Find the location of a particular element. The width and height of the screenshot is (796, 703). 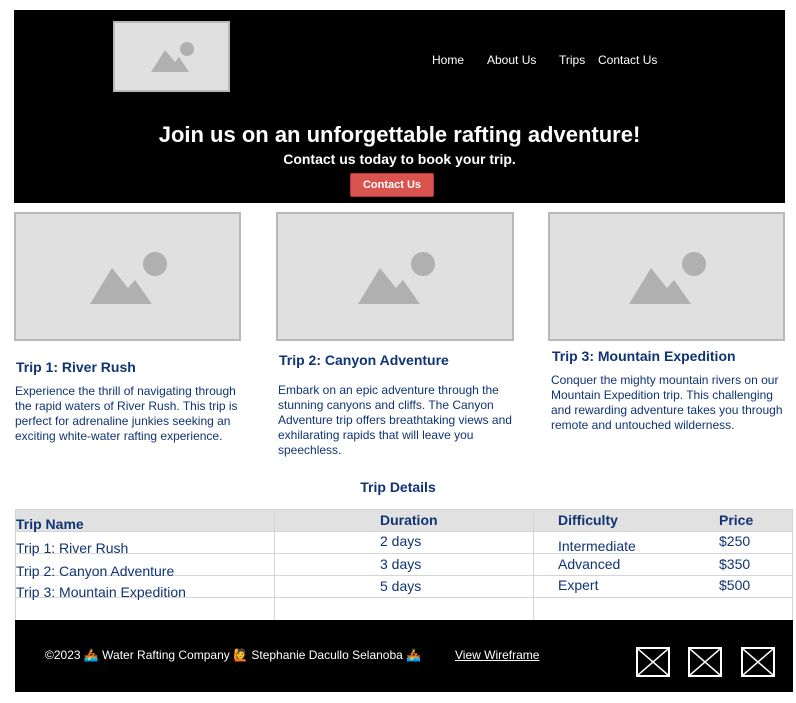

table-cell: Expert is located at coordinates (578, 585).